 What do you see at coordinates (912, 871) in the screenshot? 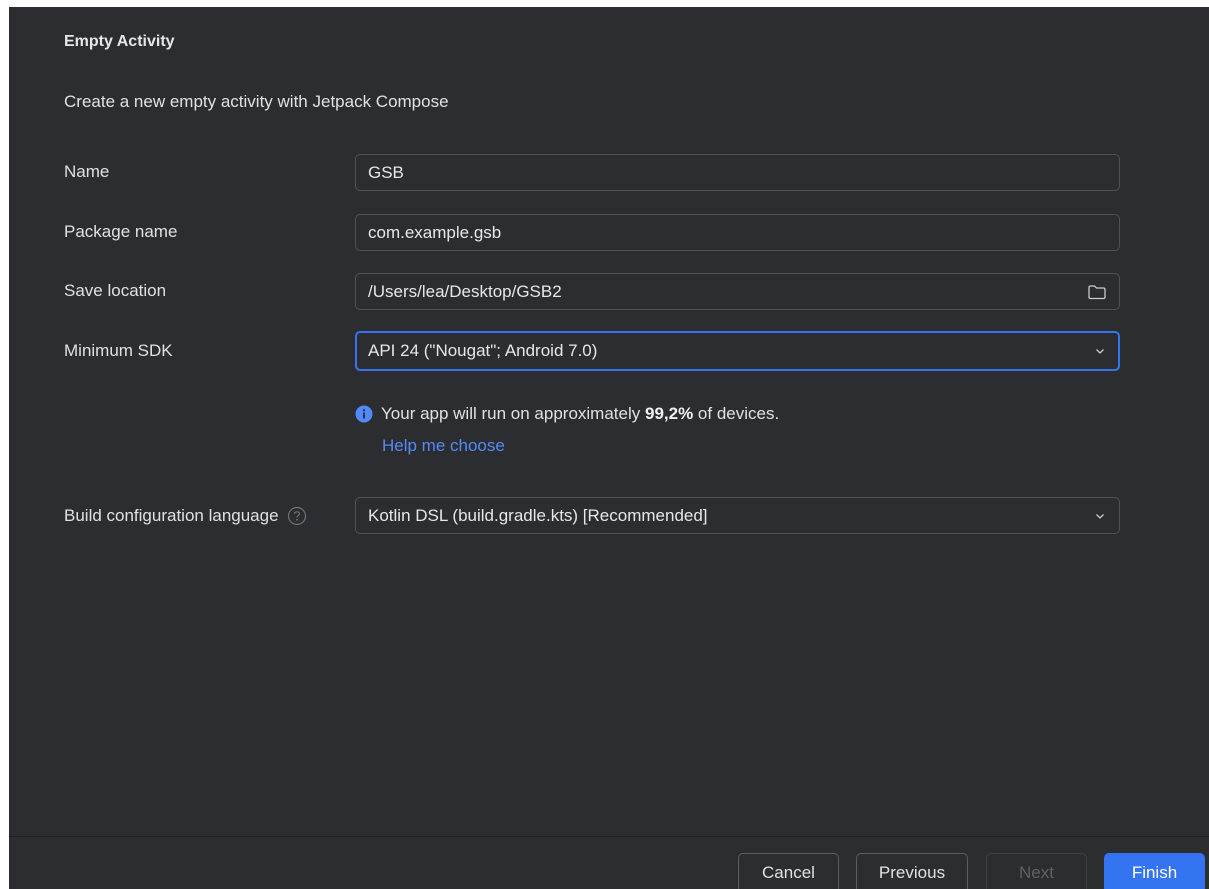
I see `previous-button: Previous` at bounding box center [912, 871].